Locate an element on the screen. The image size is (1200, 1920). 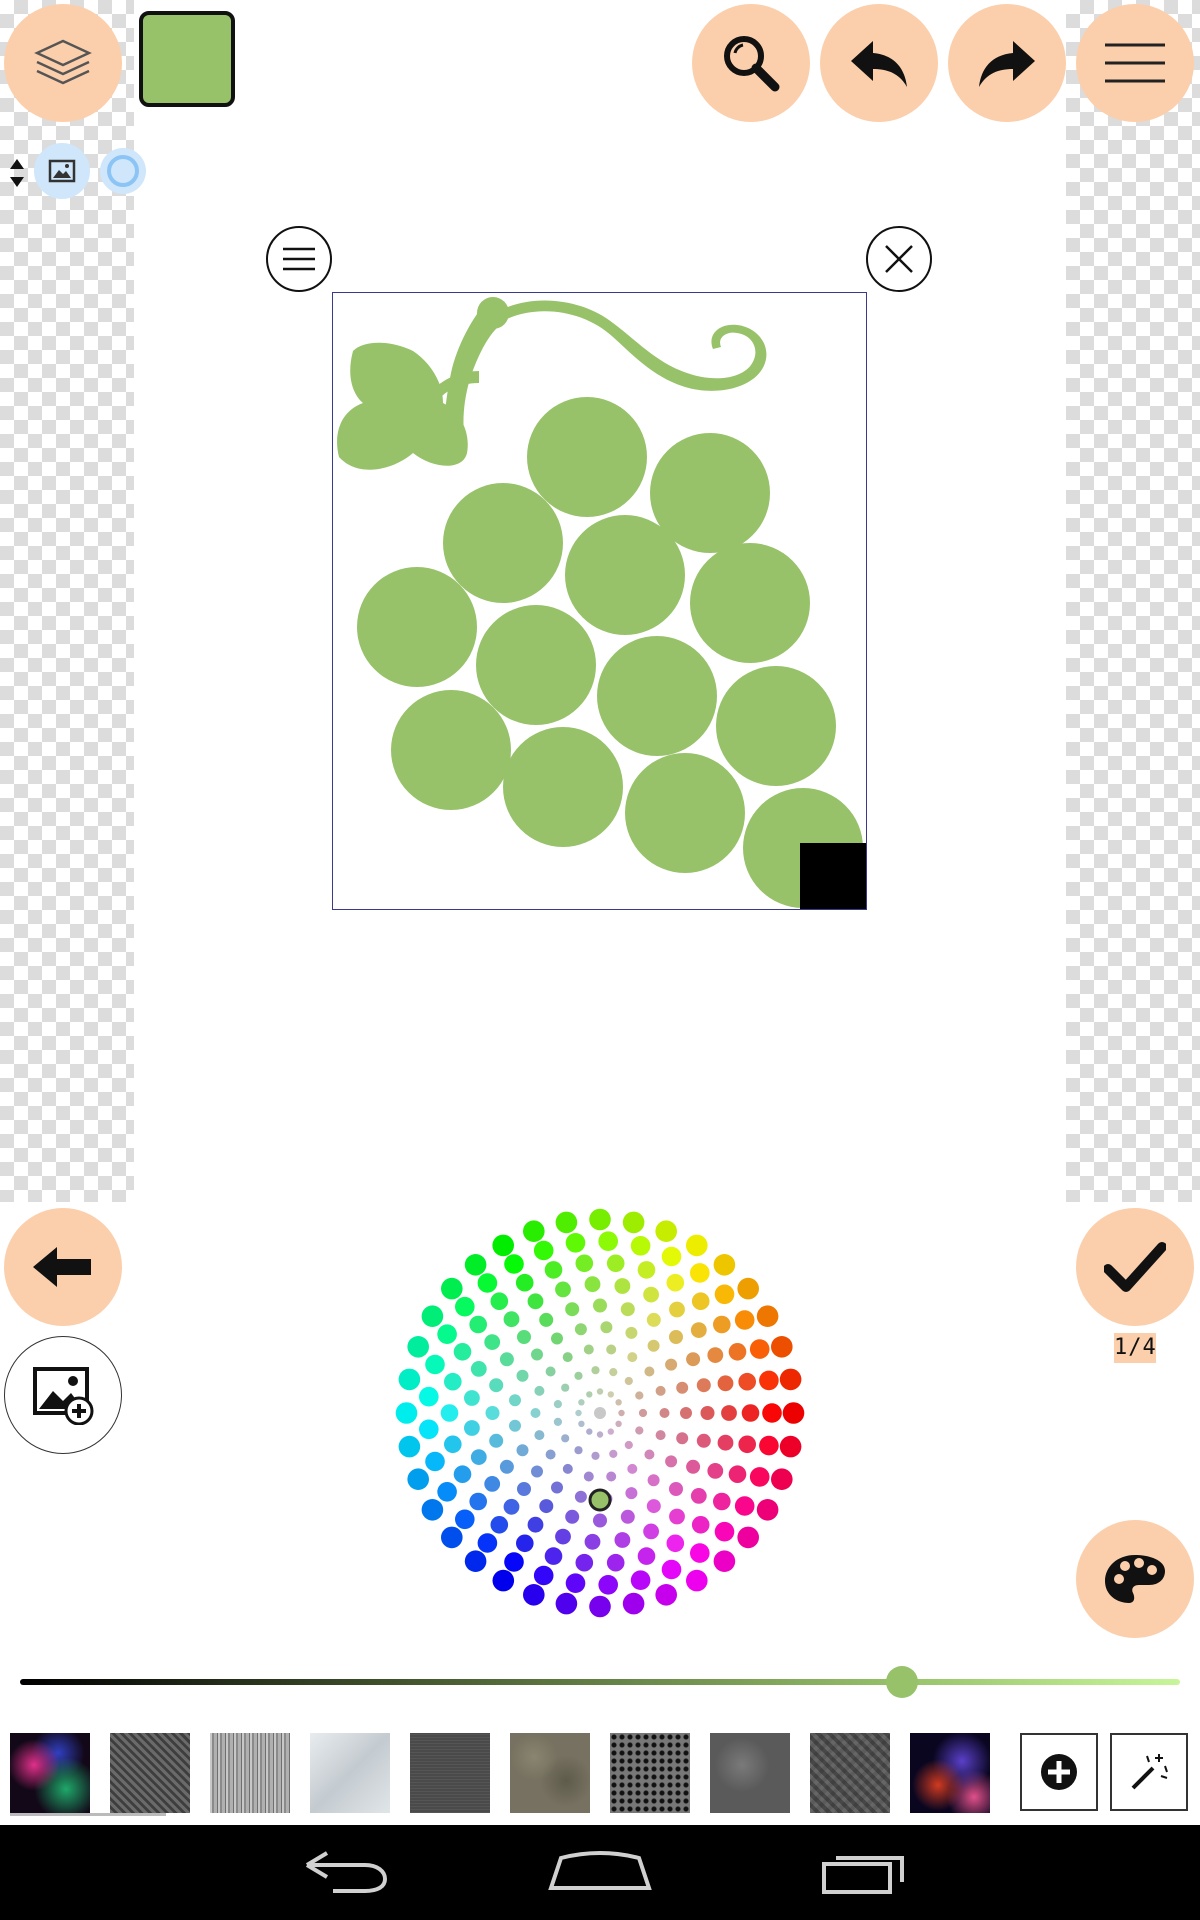
recents-nav-icon is located at coordinates (865, 1872).